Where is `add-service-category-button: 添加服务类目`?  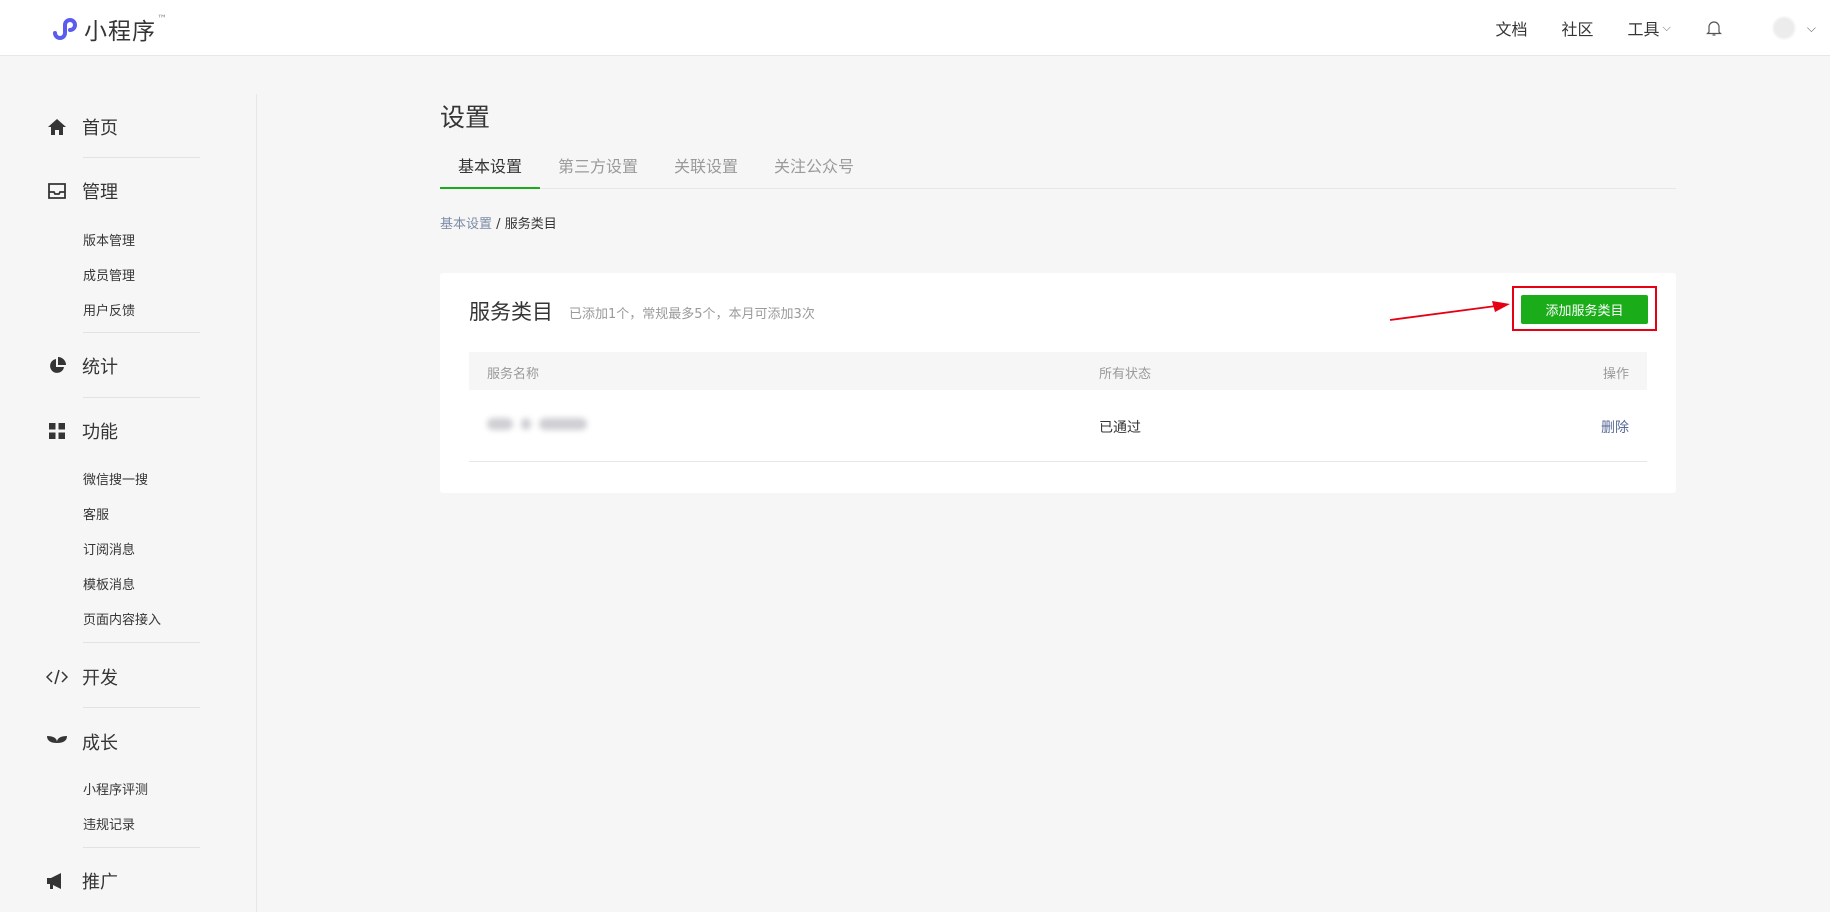 add-service-category-button: 添加服务类目 is located at coordinates (1584, 309).